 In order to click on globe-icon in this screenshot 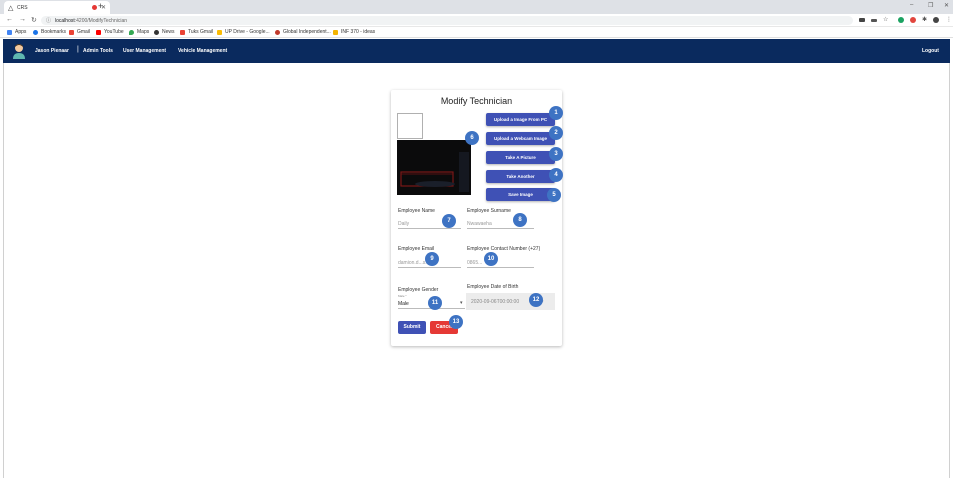, I will do `click(277, 32)`.